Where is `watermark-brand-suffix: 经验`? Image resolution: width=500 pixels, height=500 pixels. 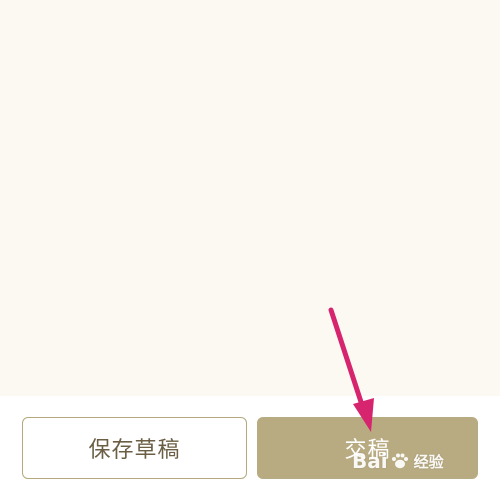 watermark-brand-suffix: 经验 is located at coordinates (428, 461).